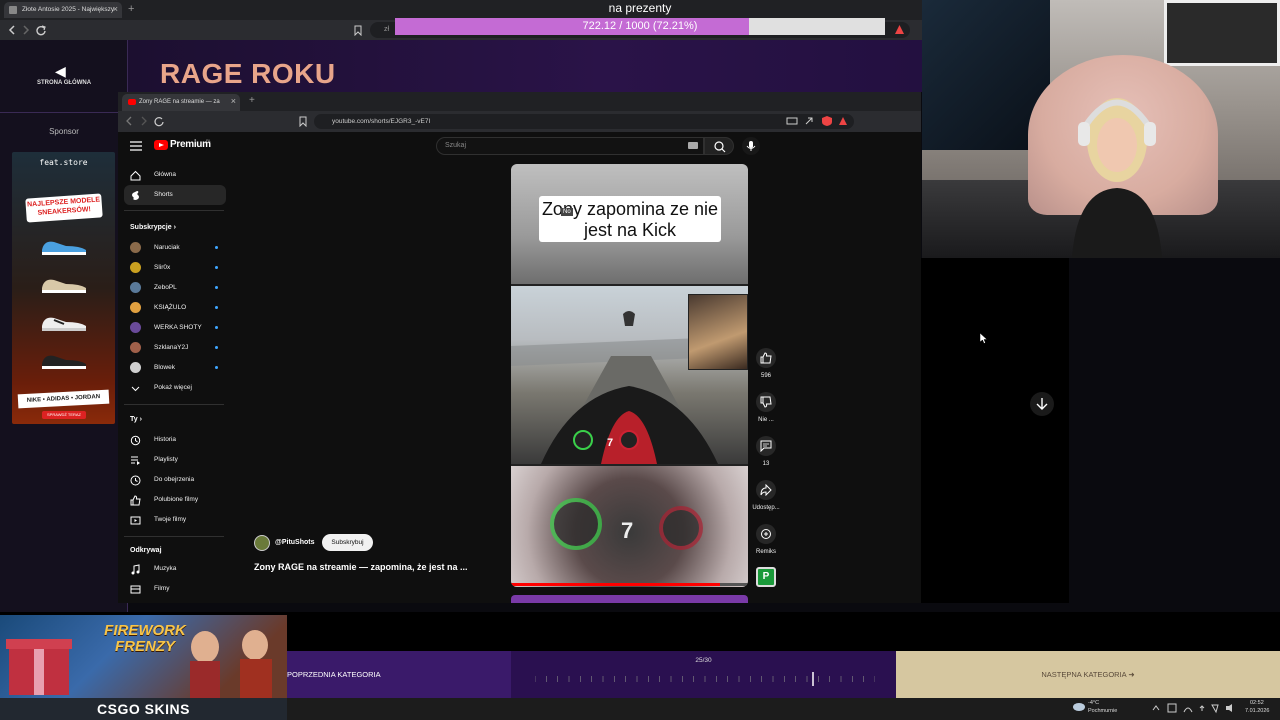 This screenshot has width=1280, height=720. Describe the element at coordinates (766, 577) in the screenshot. I see `sound-channel-avatar: P` at that location.